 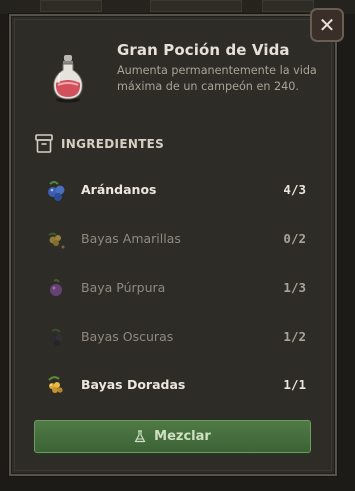 I want to click on potion-icon, so click(x=68, y=79).